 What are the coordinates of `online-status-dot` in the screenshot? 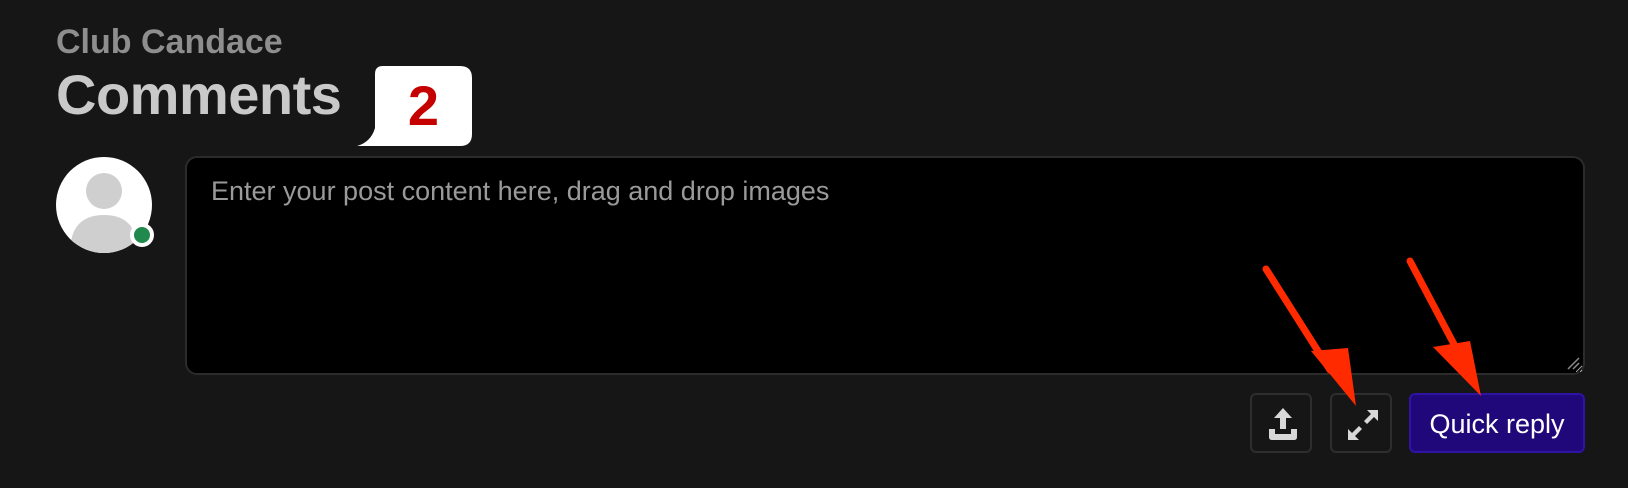 It's located at (142, 235).